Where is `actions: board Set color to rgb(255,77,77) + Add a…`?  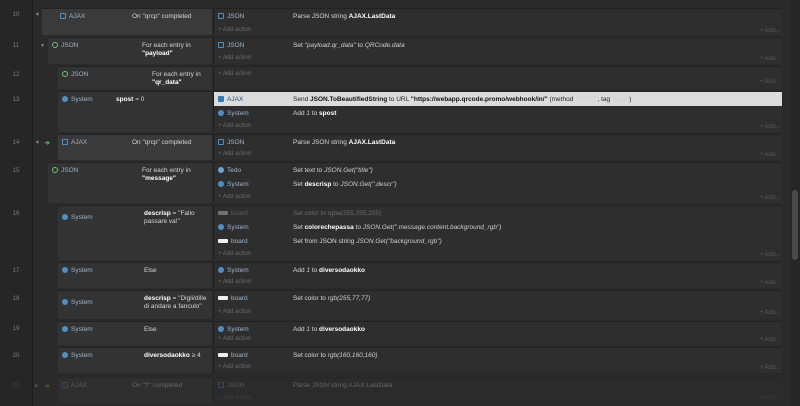 actions: board Set color to rgb(255,77,77) + Add a… is located at coordinates (497, 304).